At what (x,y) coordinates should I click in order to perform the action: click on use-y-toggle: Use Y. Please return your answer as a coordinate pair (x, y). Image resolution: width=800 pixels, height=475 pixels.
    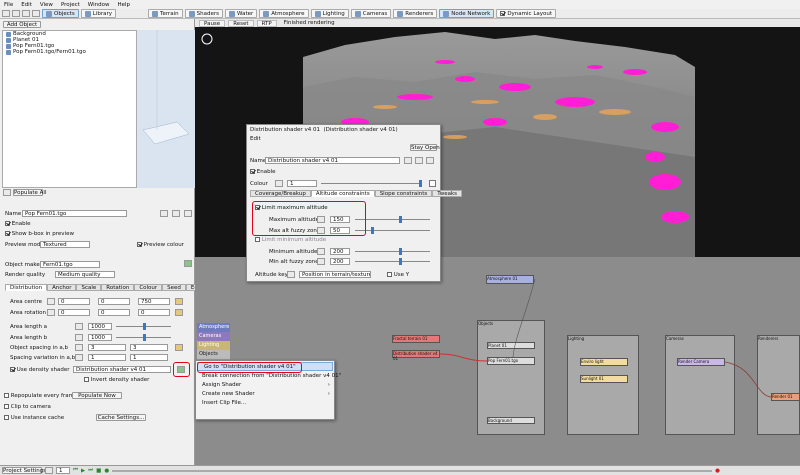
    Looking at the image, I should click on (398, 275).